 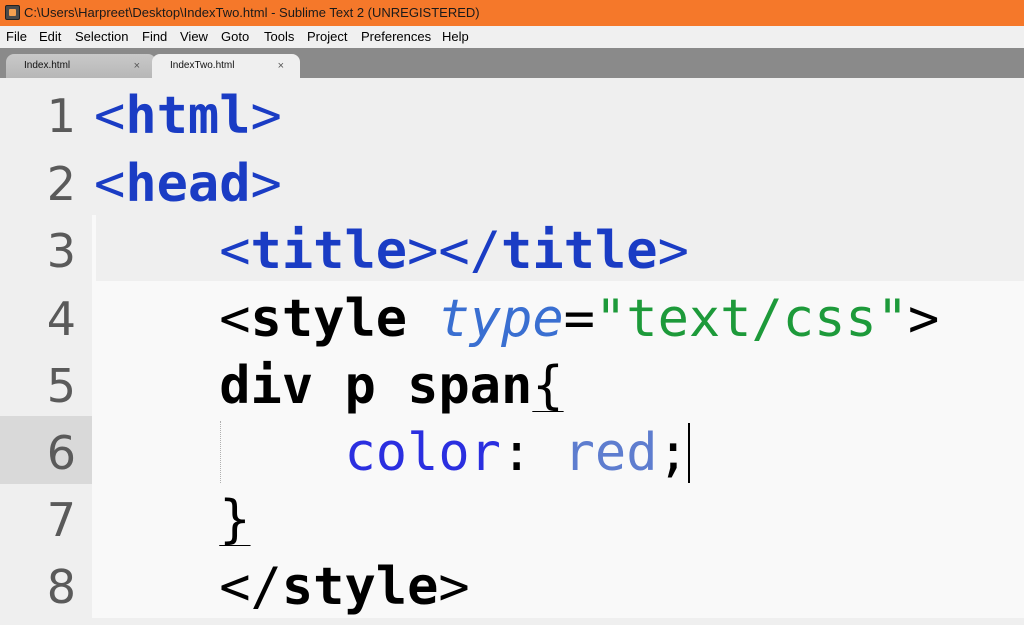 What do you see at coordinates (547, 386) in the screenshot?
I see `code-token: {` at bounding box center [547, 386].